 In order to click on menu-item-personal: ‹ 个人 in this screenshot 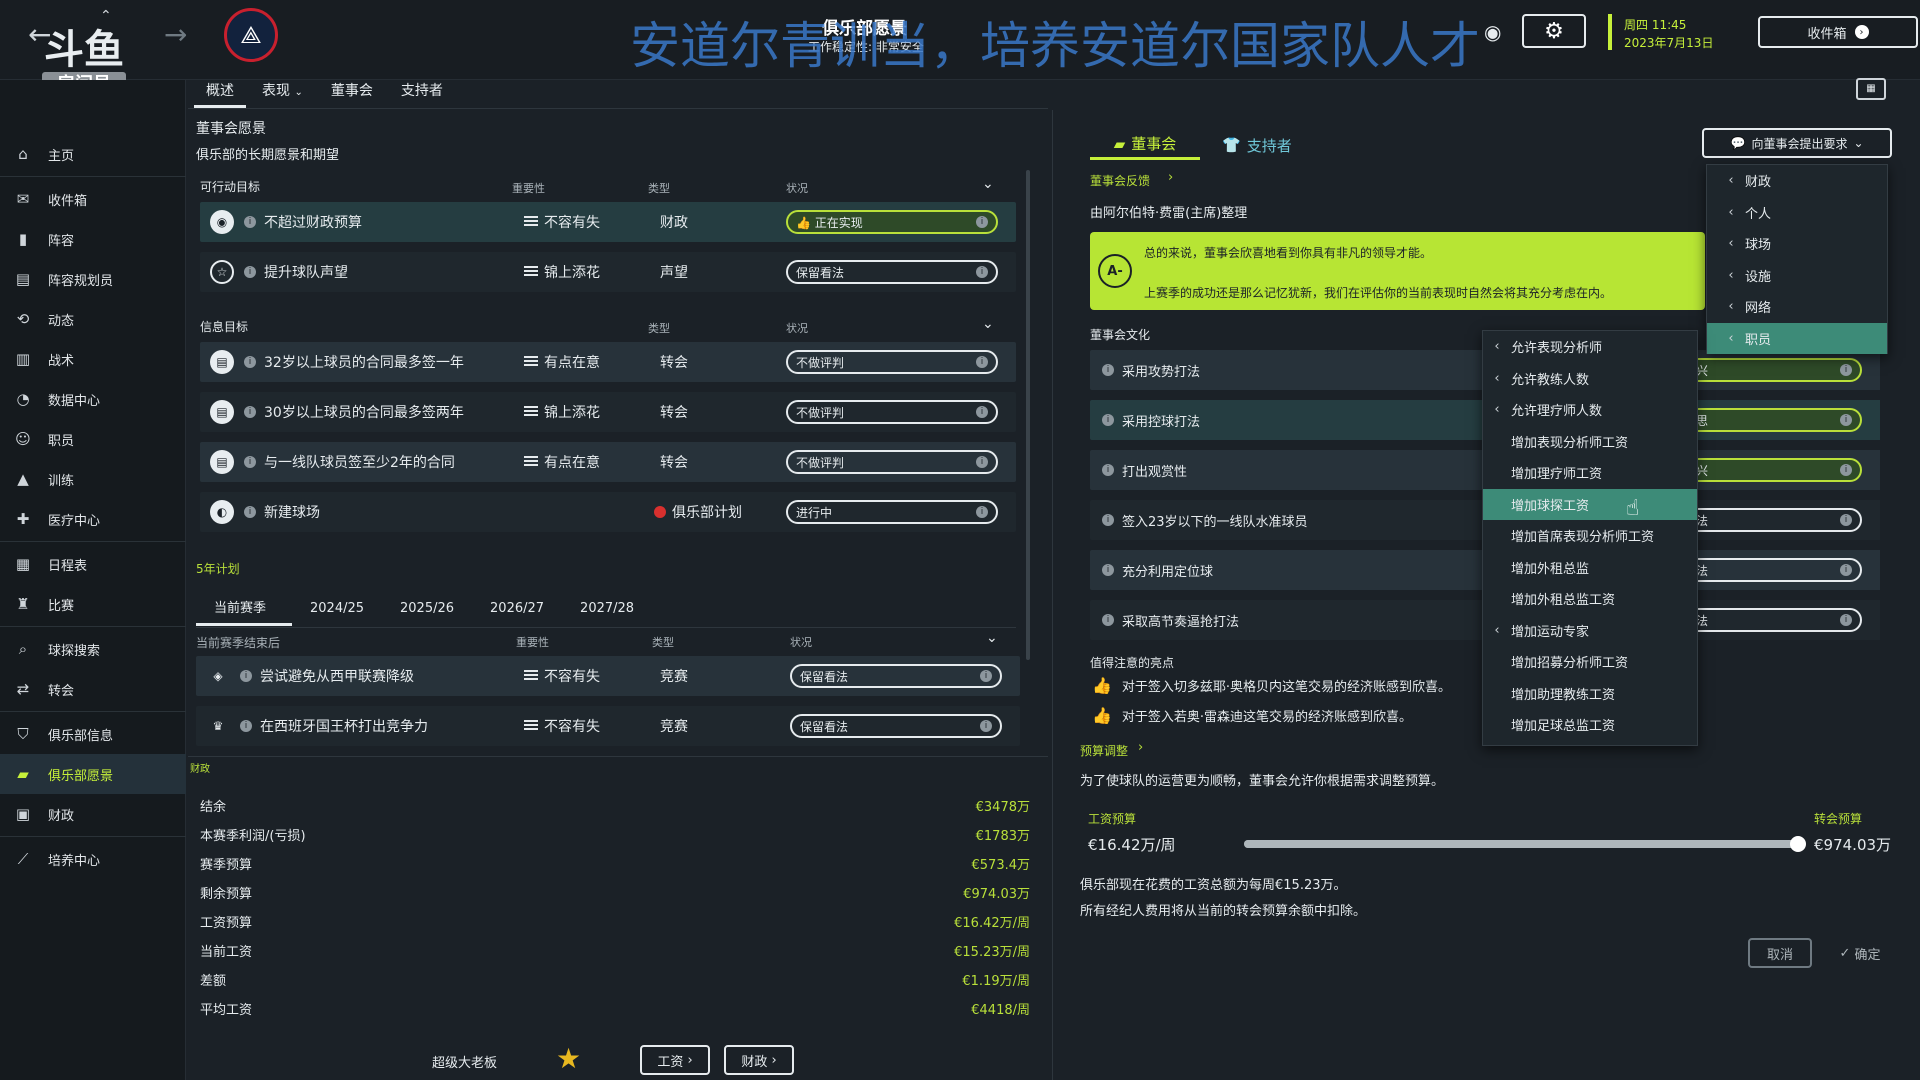, I will do `click(1797, 213)`.